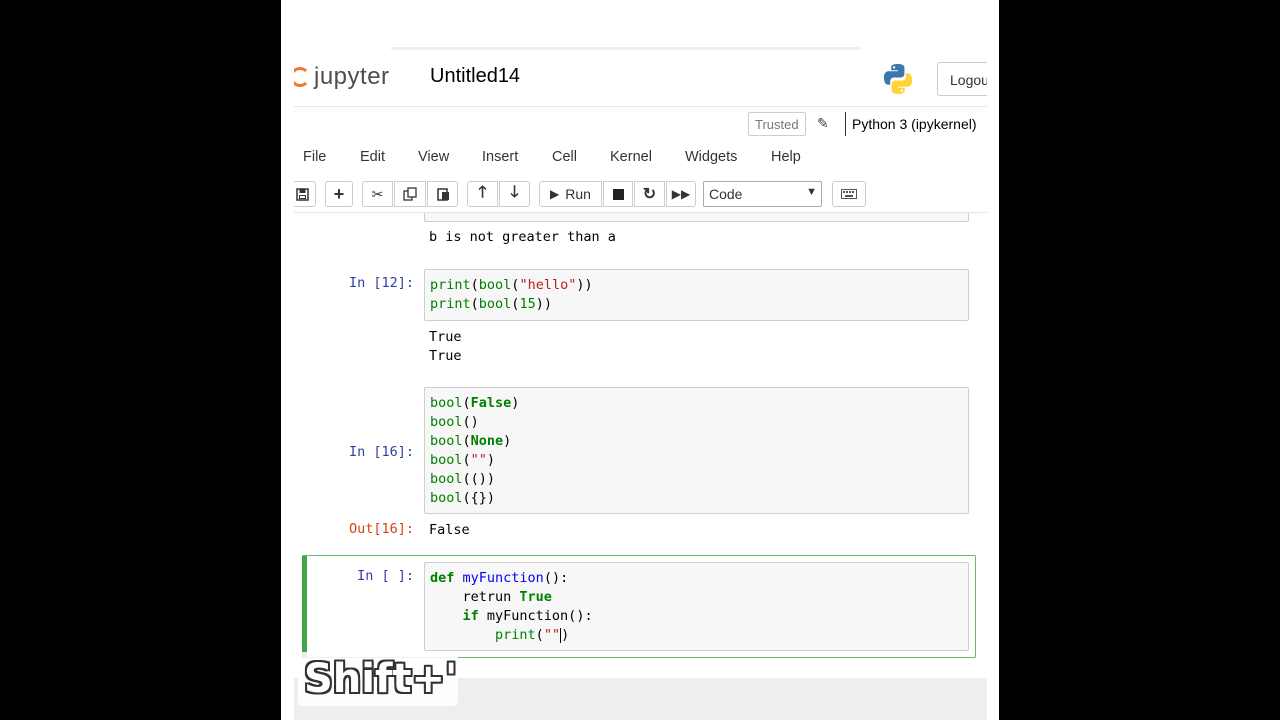 The width and height of the screenshot is (1280, 720). What do you see at coordinates (696, 295) in the screenshot?
I see `cell12-input: print(bool("hello")) print(bool(15))` at bounding box center [696, 295].